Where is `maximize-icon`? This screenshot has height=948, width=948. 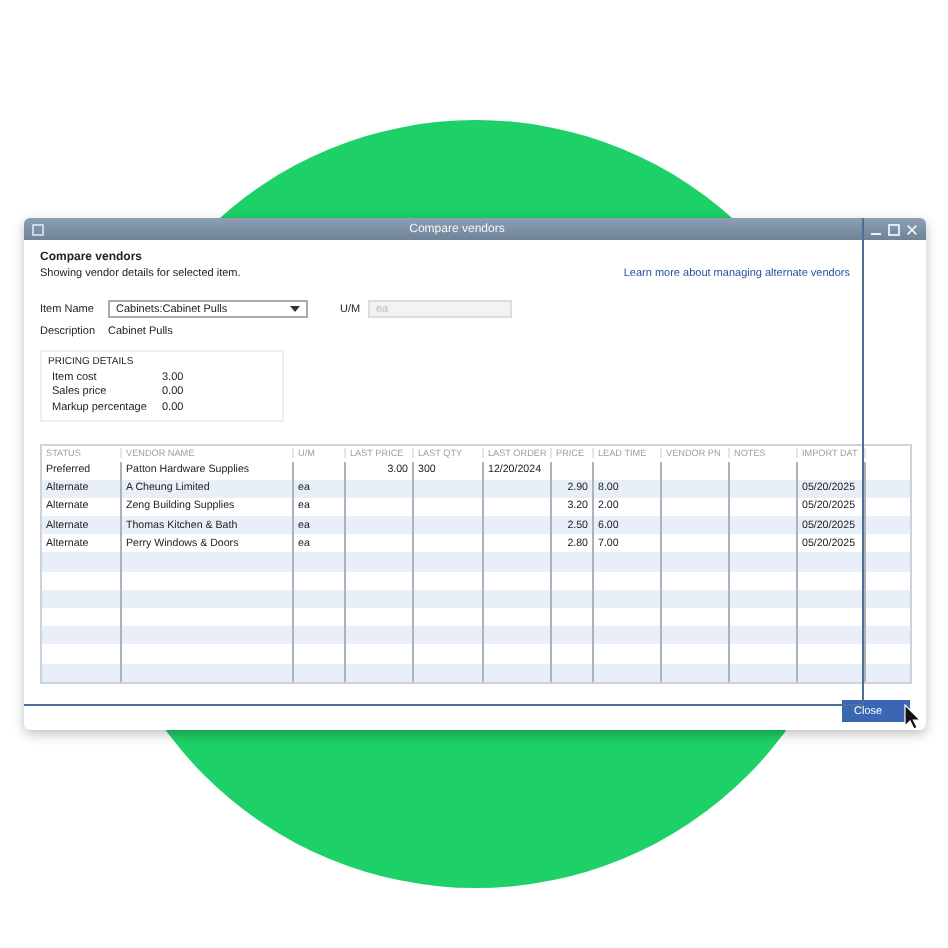
maximize-icon is located at coordinates (894, 229).